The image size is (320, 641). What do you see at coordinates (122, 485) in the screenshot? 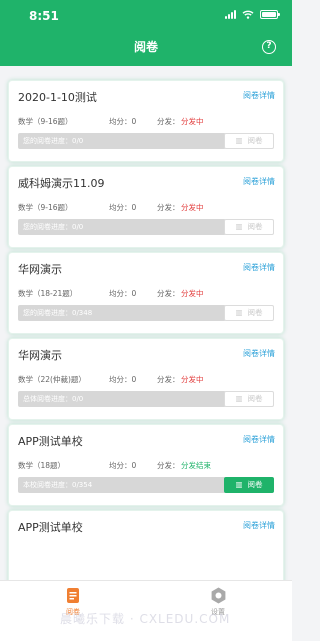
I see `review-progress: 本校阅卷进度：0/354` at bounding box center [122, 485].